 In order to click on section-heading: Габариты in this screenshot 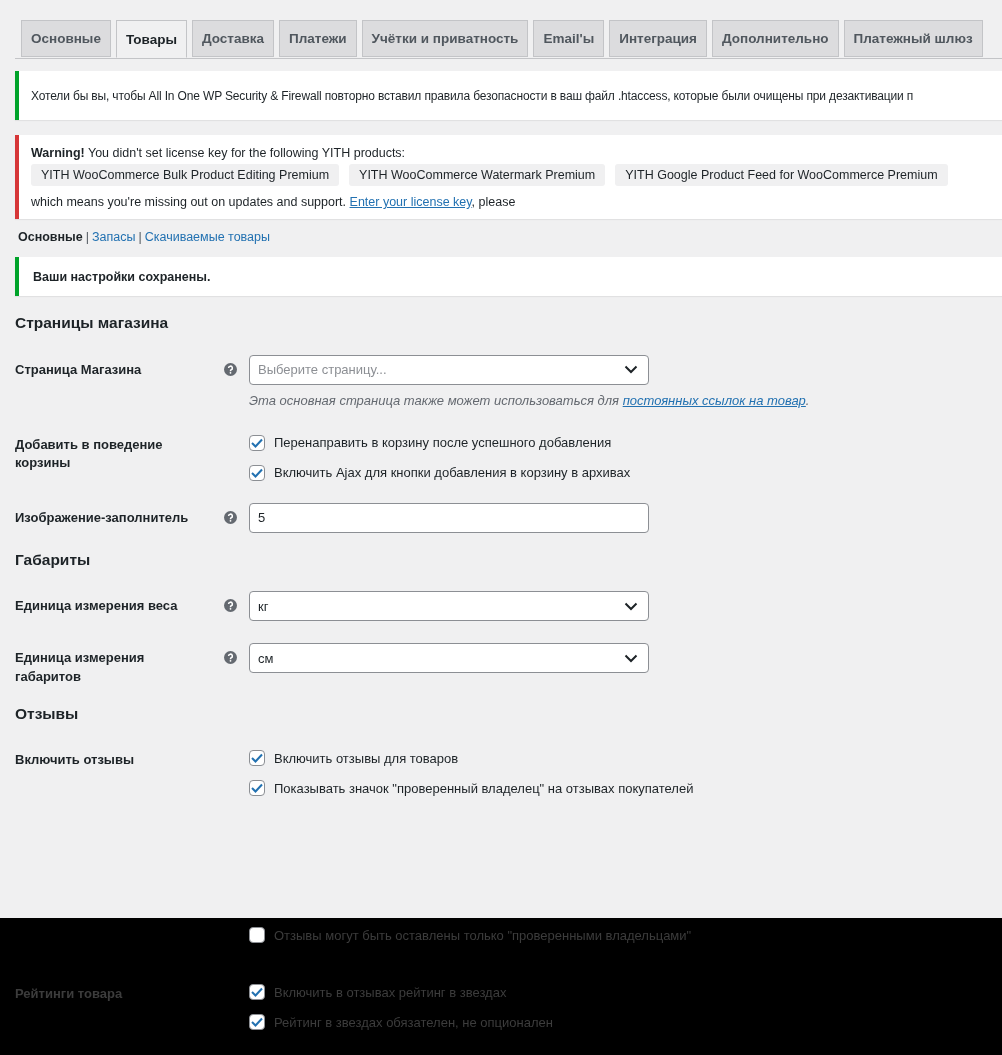, I will do `click(53, 560)`.